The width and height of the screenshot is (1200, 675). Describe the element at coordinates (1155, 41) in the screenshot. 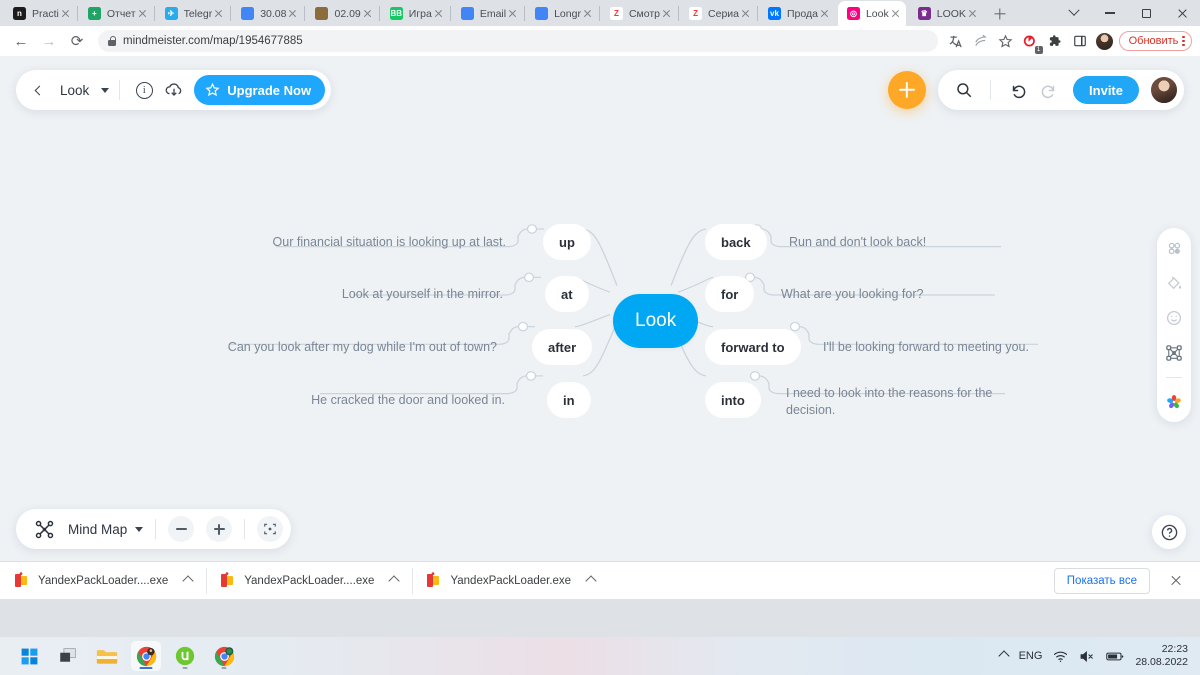

I see `update-chrome-button: Обновить` at that location.